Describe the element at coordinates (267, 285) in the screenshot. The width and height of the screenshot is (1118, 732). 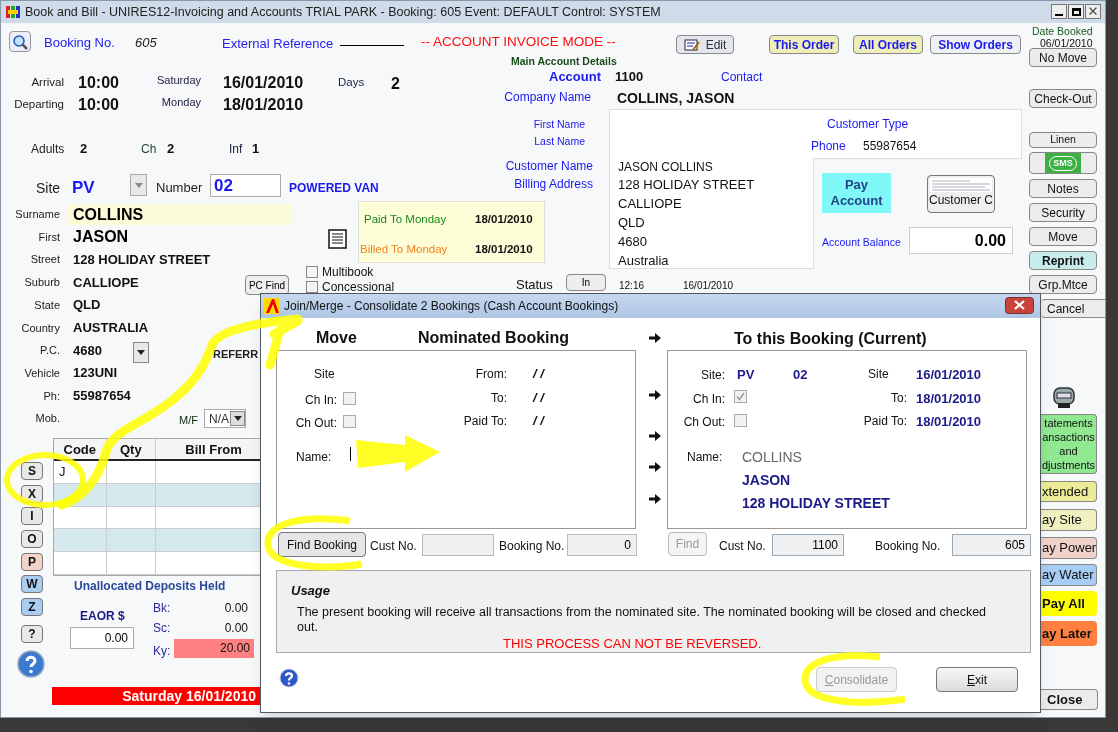
I see `pc-find-button: PC Find` at that location.